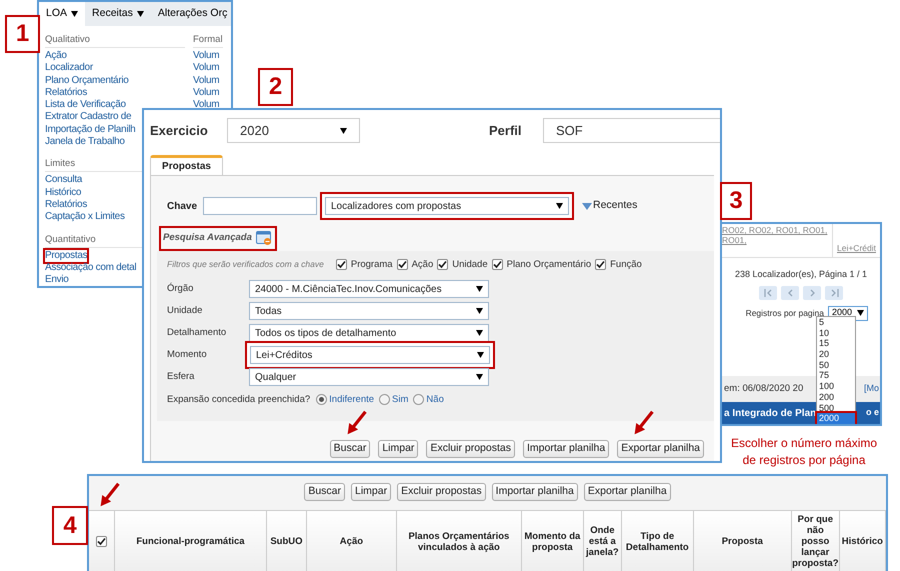  What do you see at coordinates (351, 399) in the screenshot?
I see `option-label: Indiferente` at bounding box center [351, 399].